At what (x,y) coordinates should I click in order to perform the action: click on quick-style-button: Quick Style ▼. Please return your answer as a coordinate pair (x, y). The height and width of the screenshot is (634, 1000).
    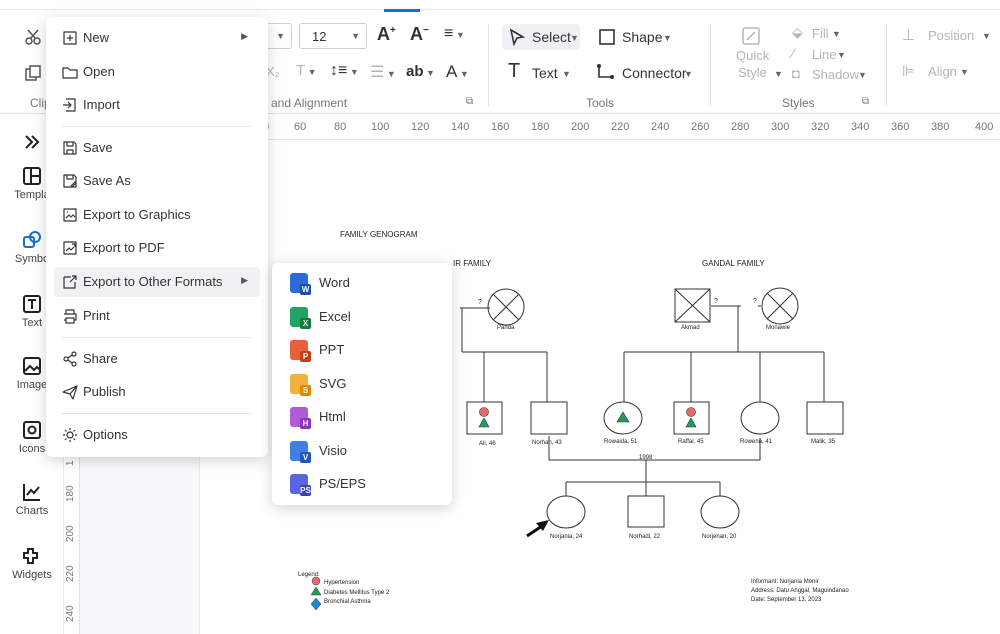
    Looking at the image, I should click on (756, 56).